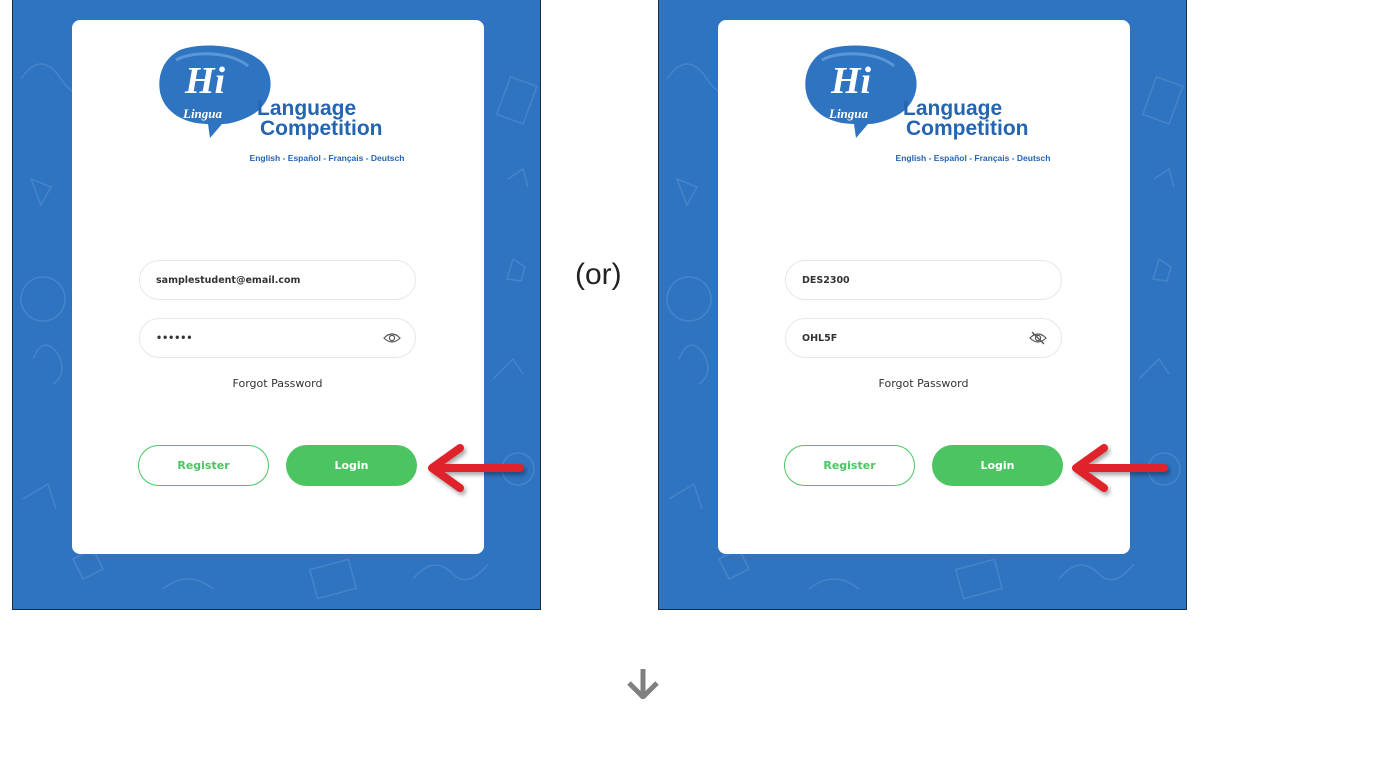 The image size is (1379, 782). What do you see at coordinates (598, 274) in the screenshot?
I see `or-separator: (or)` at bounding box center [598, 274].